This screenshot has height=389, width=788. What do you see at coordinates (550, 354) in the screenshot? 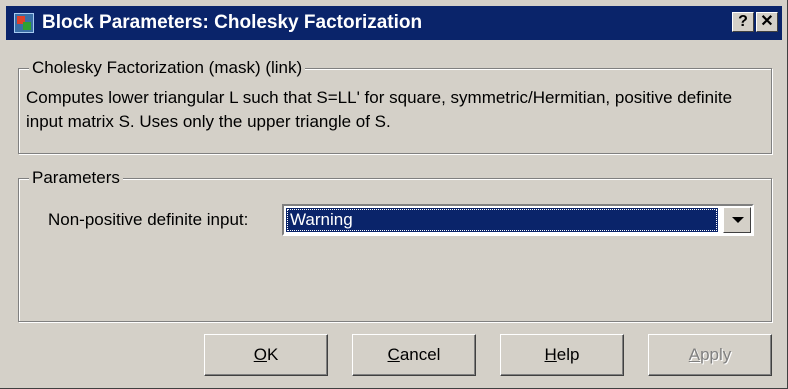
I see `help-mnemonic: H` at bounding box center [550, 354].